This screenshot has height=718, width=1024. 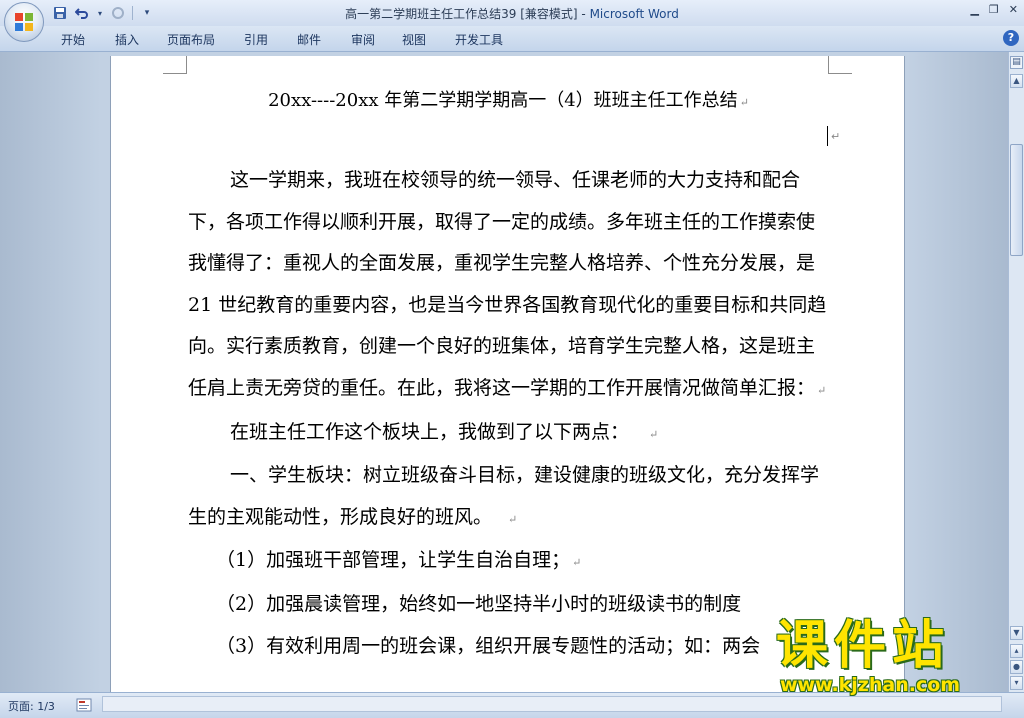 I want to click on list-item: （2）加强晨读管理，始终如一地坚持半小时的班级读书的制度, so click(x=509, y=605).